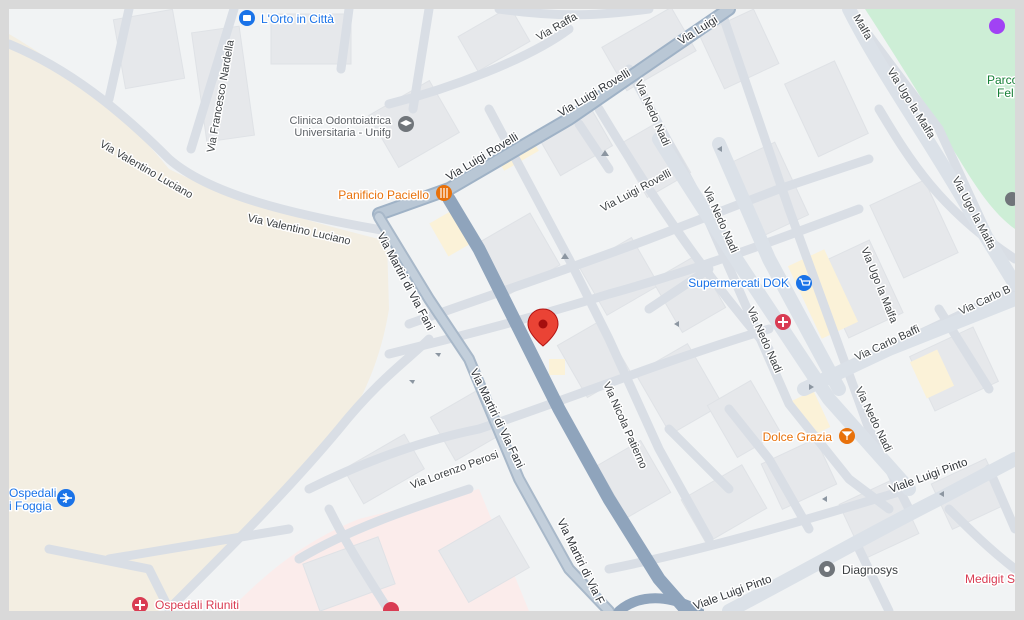  What do you see at coordinates (197, 604) in the screenshot?
I see `poi-ospedali-riuniti-label: Ospedali Riuniti` at bounding box center [197, 604].